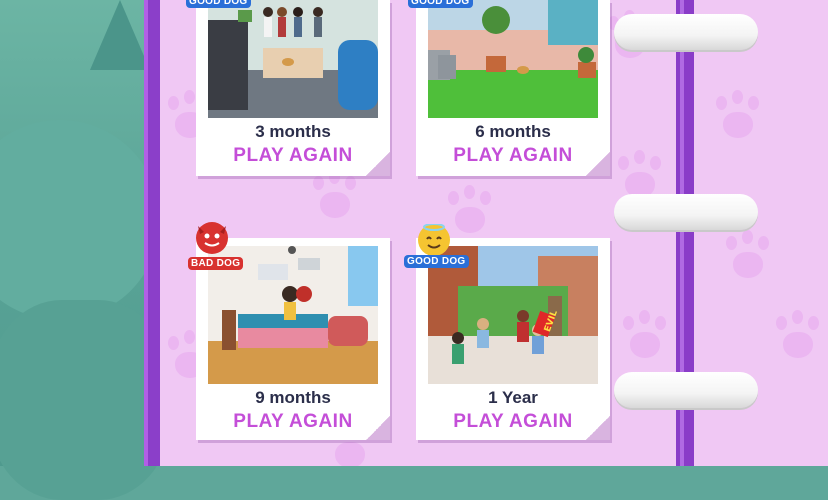 The height and width of the screenshot is (500, 828). I want to click on book-edge, so click(154, 233).